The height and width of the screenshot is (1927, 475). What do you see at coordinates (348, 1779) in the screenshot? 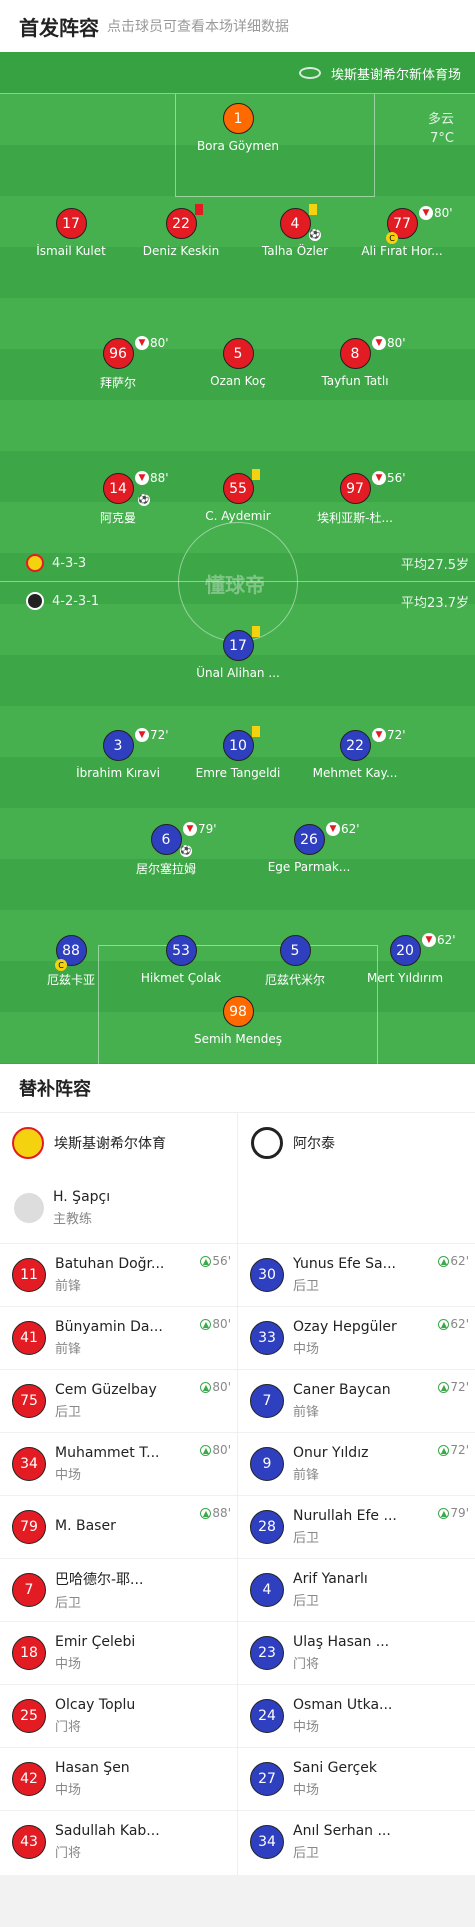
I see `sub-player-info: Sani Gerçek 中场` at bounding box center [348, 1779].